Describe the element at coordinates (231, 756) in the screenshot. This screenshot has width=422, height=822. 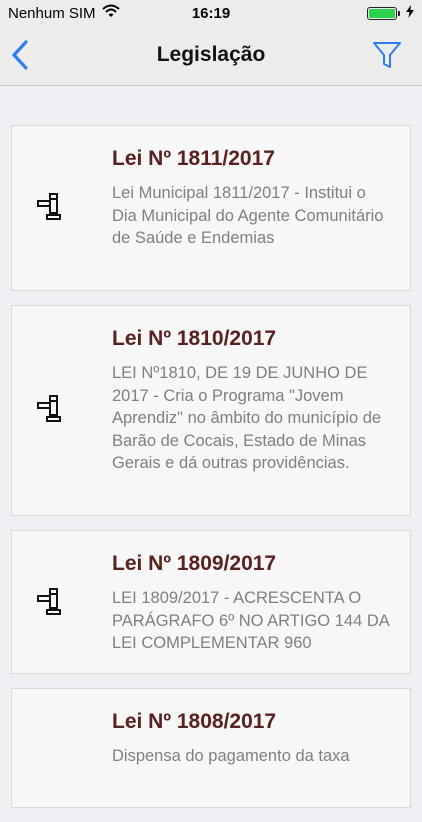
I see `law-description: Dispensa do pagamento da taxa` at that location.